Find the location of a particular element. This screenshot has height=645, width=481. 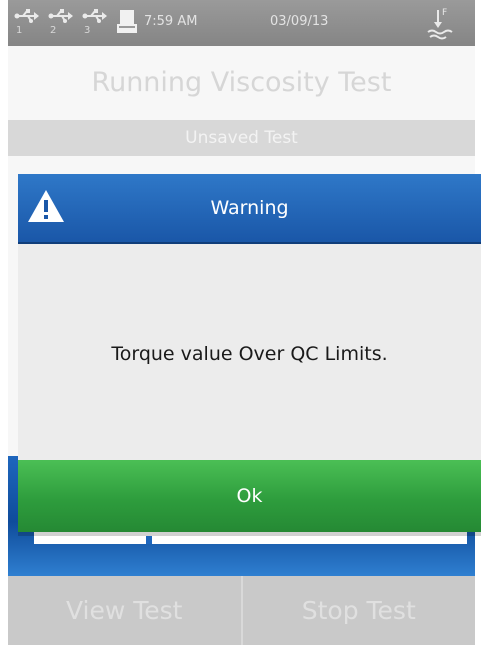

clock-date: 03/09/13 is located at coordinates (299, 21).